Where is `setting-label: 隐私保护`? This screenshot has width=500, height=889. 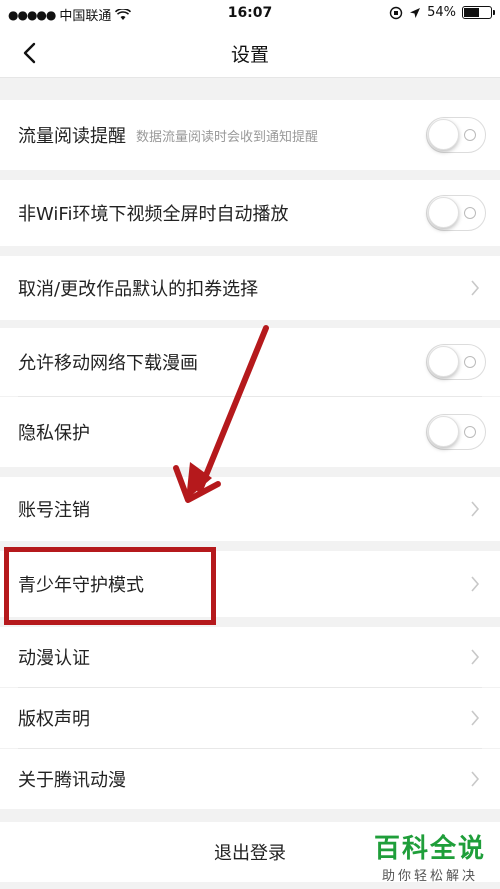 setting-label: 隐私保护 is located at coordinates (54, 433).